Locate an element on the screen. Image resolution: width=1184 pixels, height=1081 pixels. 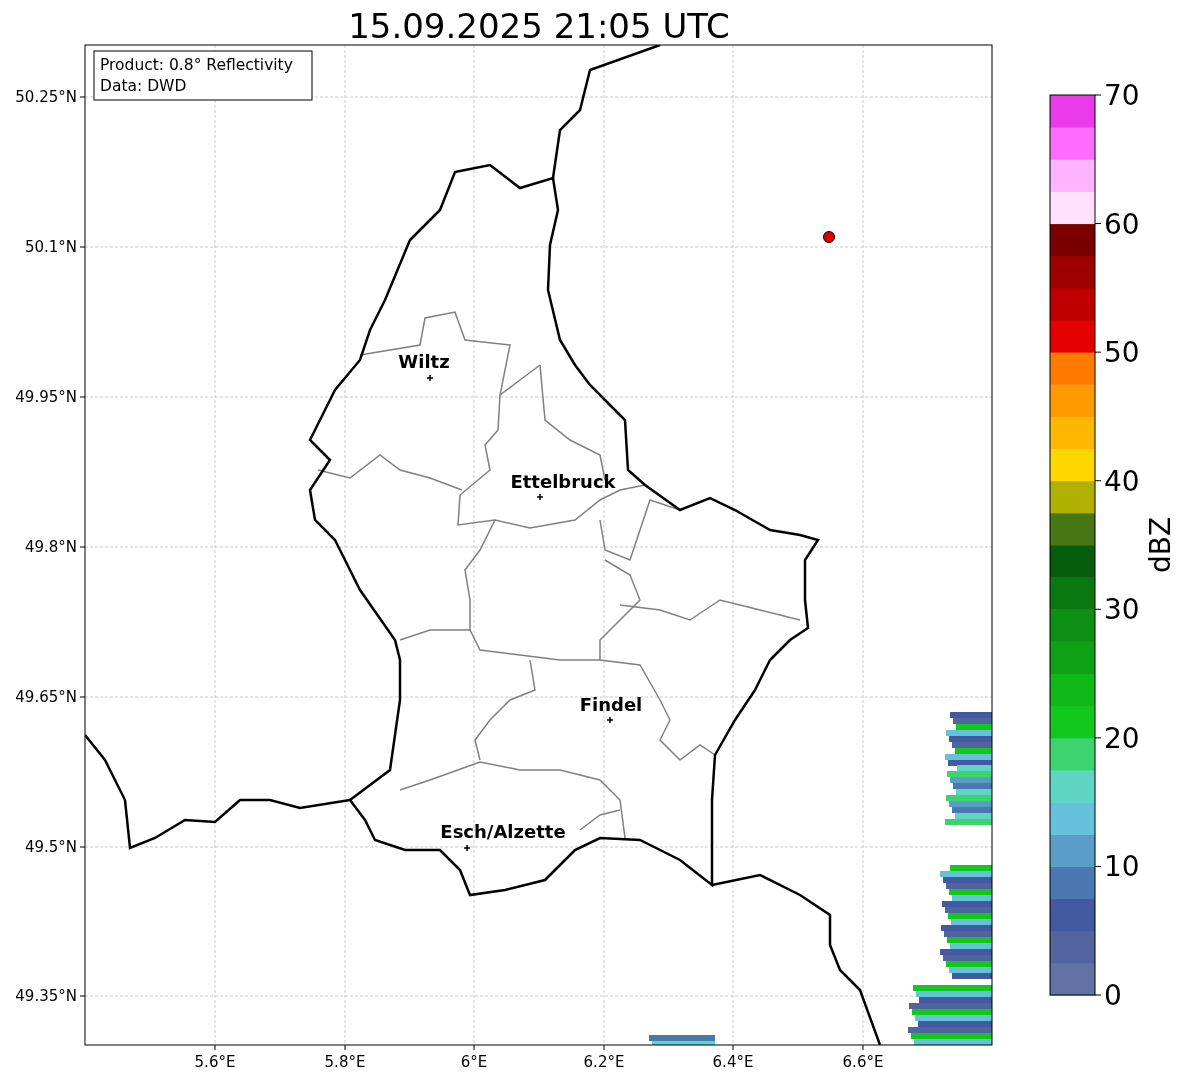
colorbar-tick-label: 40 is located at coordinates (1122, 481).